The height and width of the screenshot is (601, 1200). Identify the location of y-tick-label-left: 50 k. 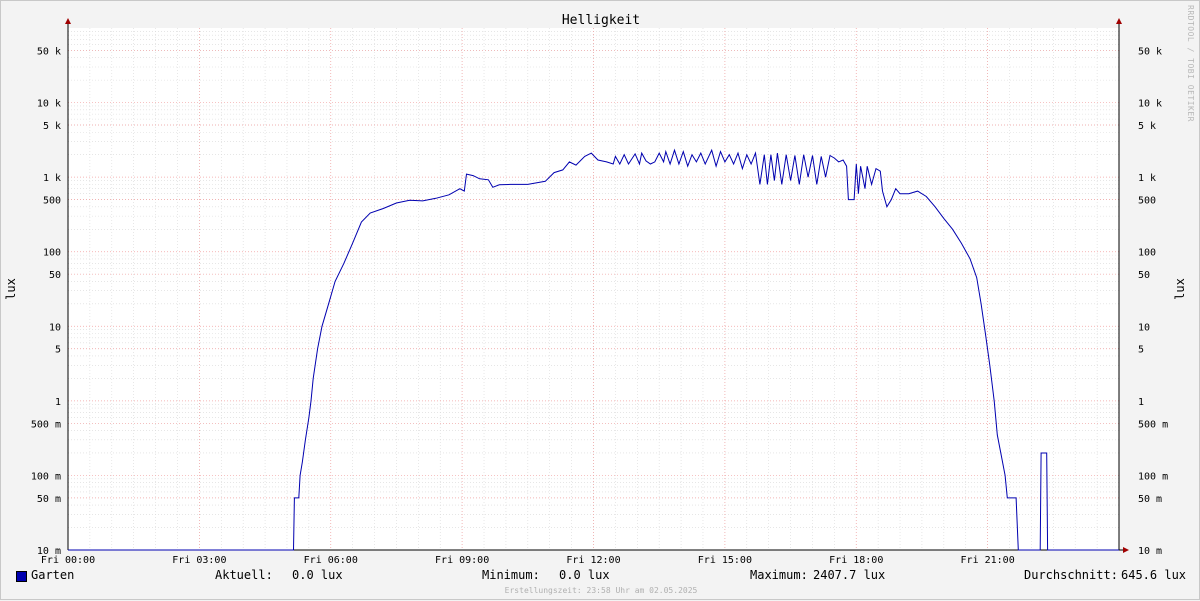
(49, 51).